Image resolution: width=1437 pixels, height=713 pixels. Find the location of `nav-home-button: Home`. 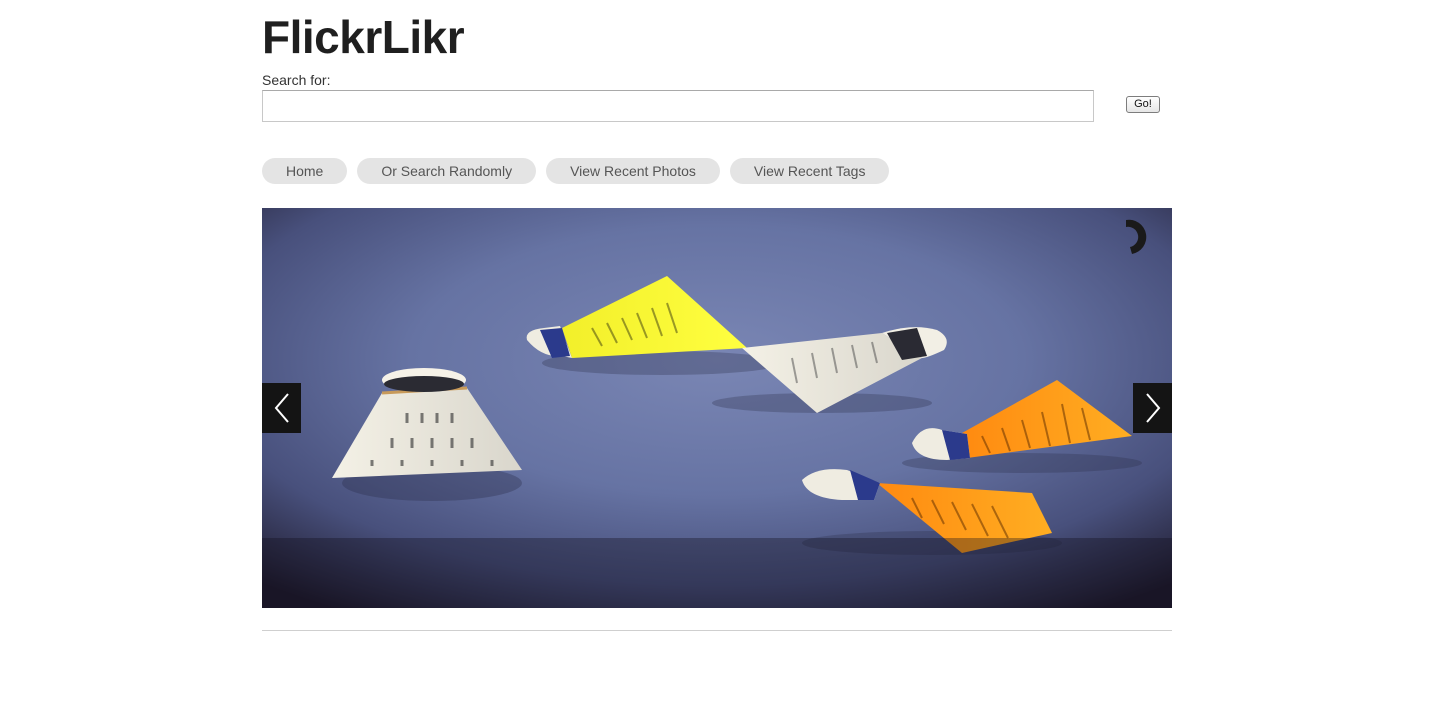

nav-home-button: Home is located at coordinates (305, 171).